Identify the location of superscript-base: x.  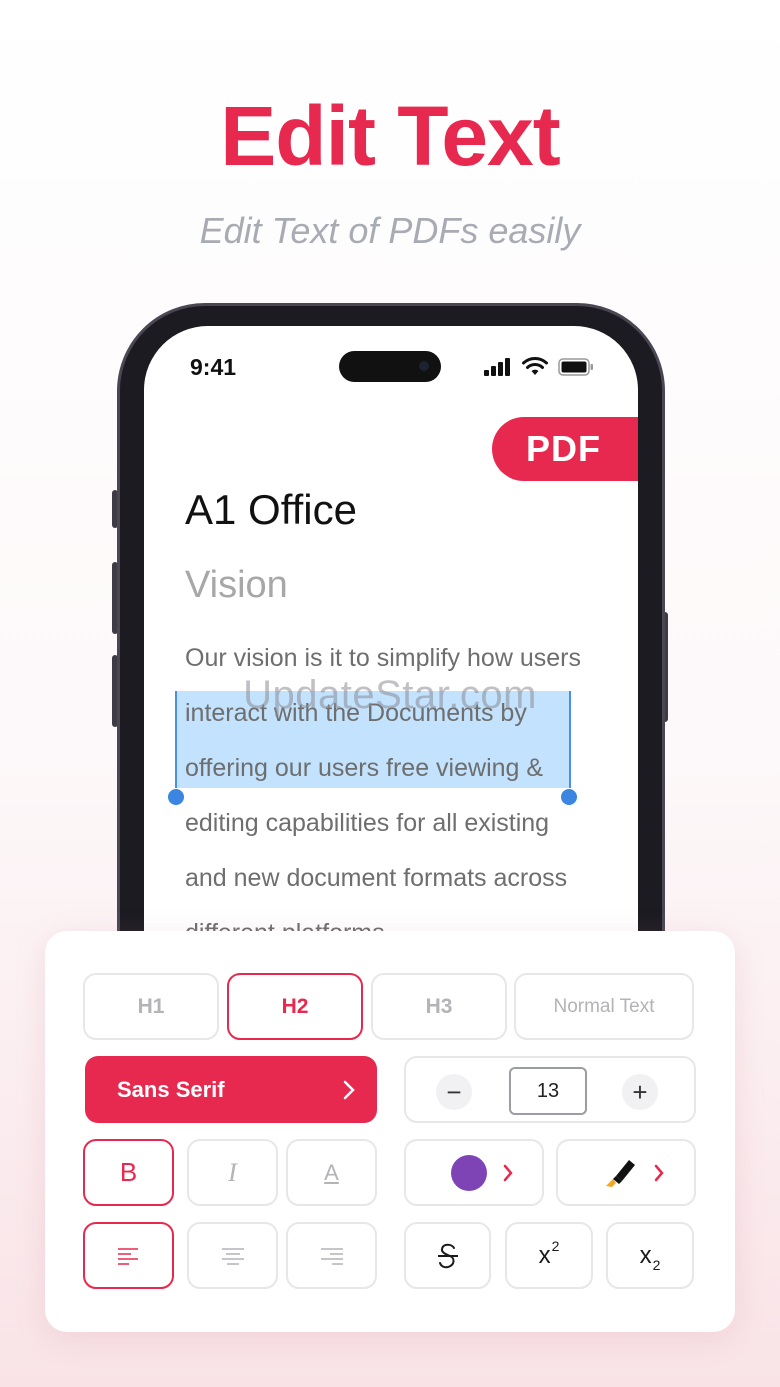
(544, 1255).